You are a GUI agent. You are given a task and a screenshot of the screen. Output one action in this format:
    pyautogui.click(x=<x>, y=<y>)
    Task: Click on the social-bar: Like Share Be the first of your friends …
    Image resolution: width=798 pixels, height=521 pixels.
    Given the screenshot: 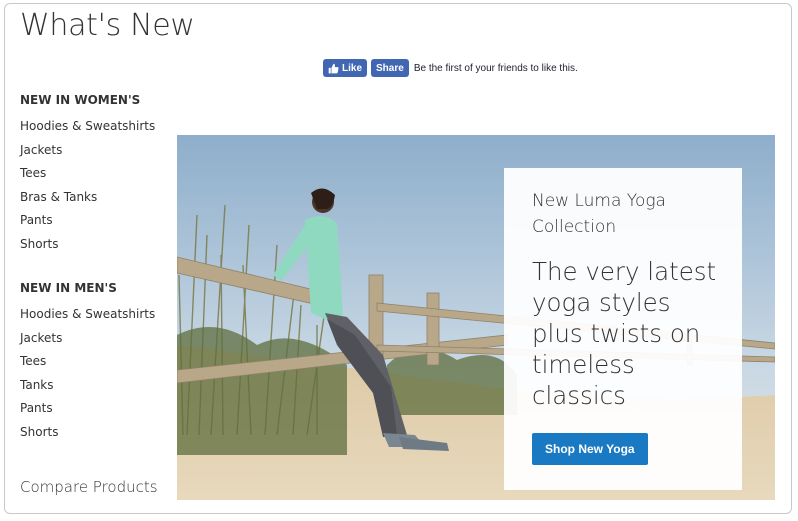 What is the action you would take?
    pyautogui.click(x=450, y=68)
    